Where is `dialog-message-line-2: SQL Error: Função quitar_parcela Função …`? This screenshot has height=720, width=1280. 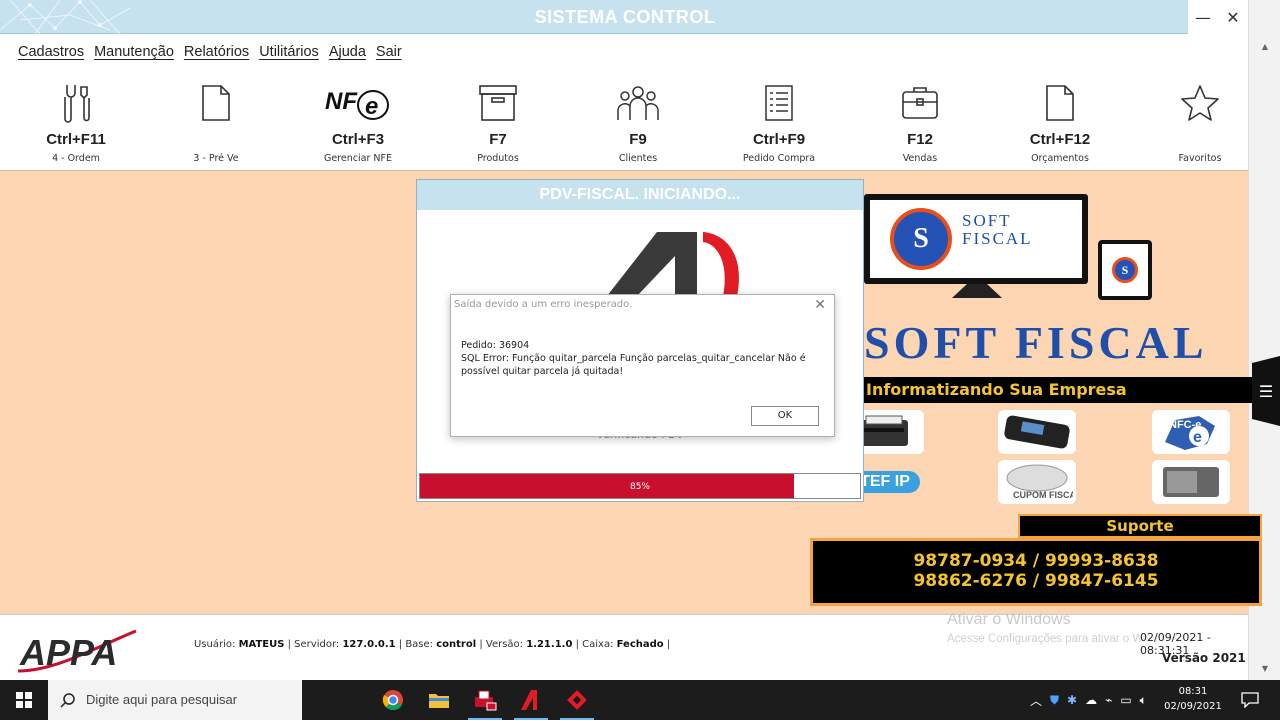 dialog-message-line-2: SQL Error: Função quitar_parcela Função … is located at coordinates (633, 365).